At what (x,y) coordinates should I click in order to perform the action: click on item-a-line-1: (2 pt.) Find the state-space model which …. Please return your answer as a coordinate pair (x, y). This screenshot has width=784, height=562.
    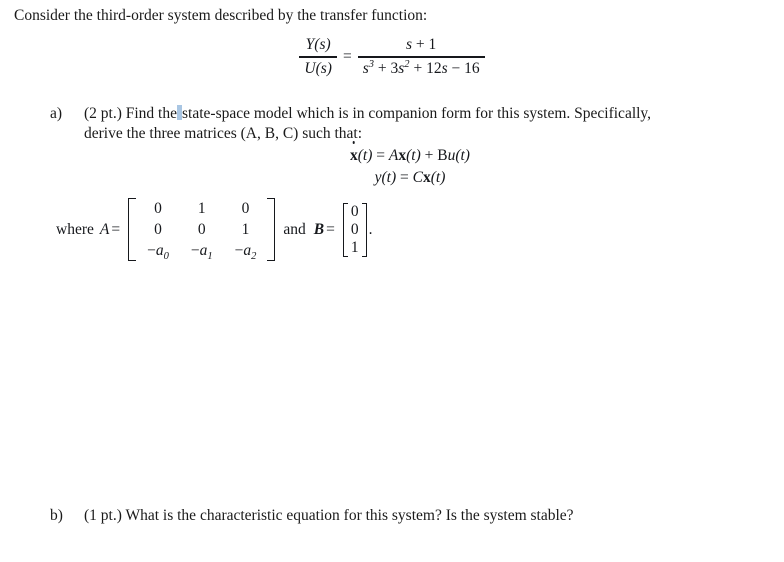
    Looking at the image, I should click on (427, 114).